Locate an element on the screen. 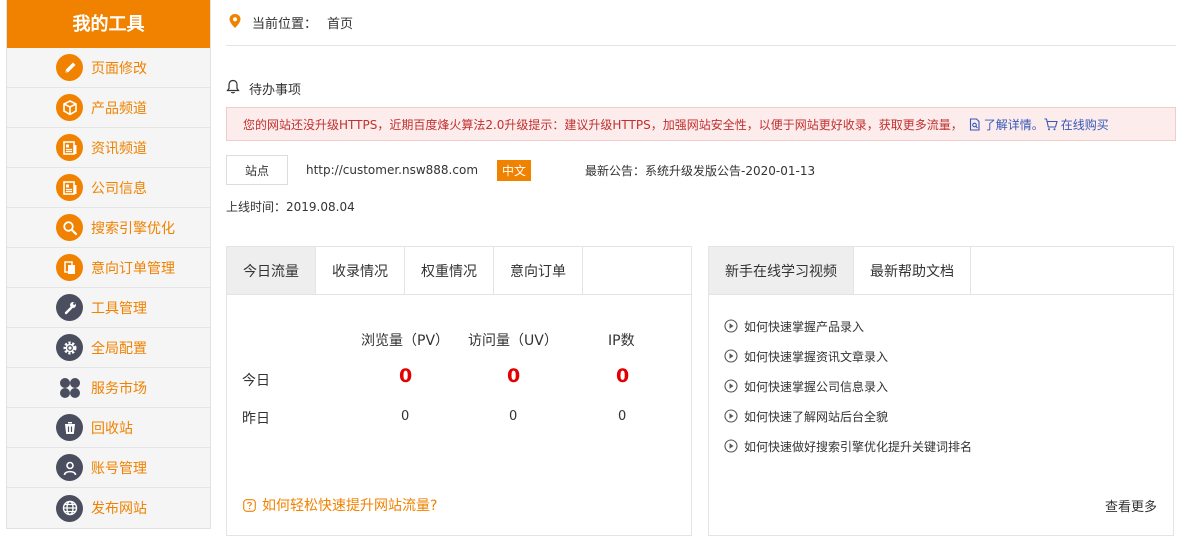 This screenshot has height=536, width=1199. news-icon is located at coordinates (69, 147).